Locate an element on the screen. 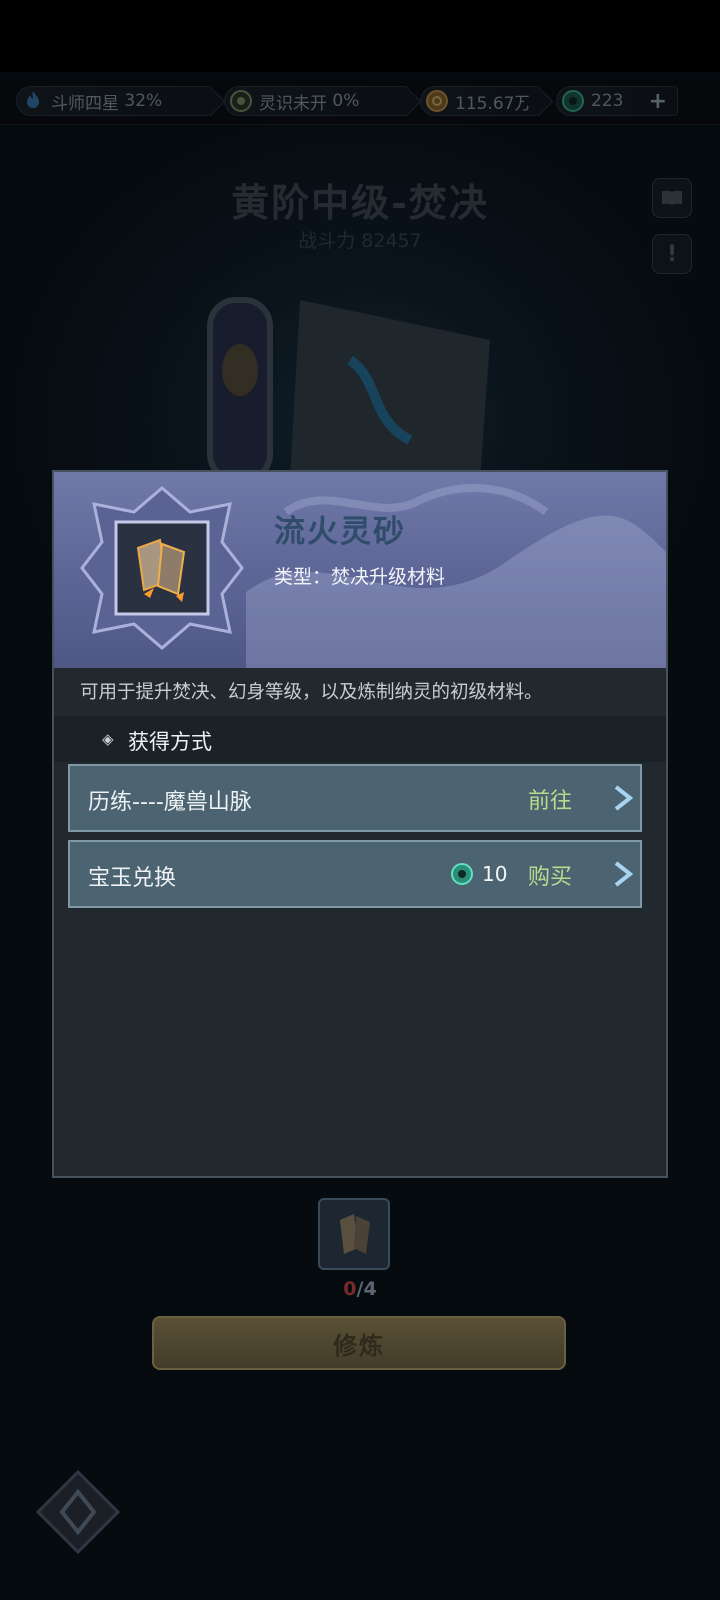 The width and height of the screenshot is (720, 1600). material-current: 0 is located at coordinates (350, 1289).